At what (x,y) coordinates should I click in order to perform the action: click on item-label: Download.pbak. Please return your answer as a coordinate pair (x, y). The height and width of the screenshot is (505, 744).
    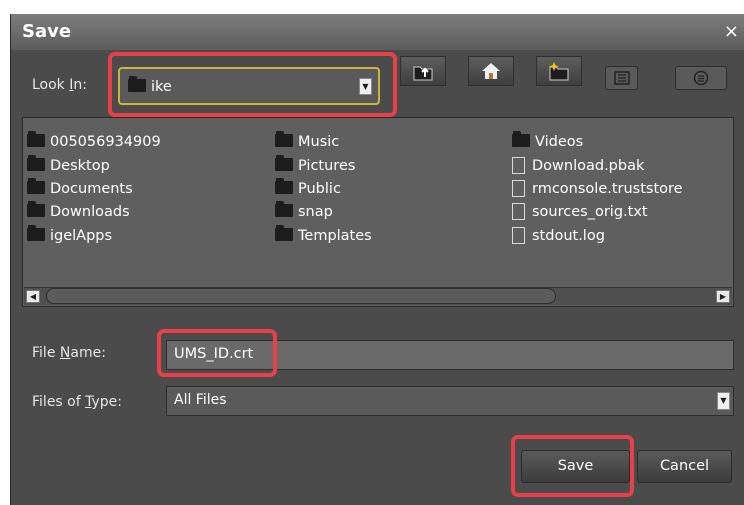
    Looking at the image, I should click on (588, 166).